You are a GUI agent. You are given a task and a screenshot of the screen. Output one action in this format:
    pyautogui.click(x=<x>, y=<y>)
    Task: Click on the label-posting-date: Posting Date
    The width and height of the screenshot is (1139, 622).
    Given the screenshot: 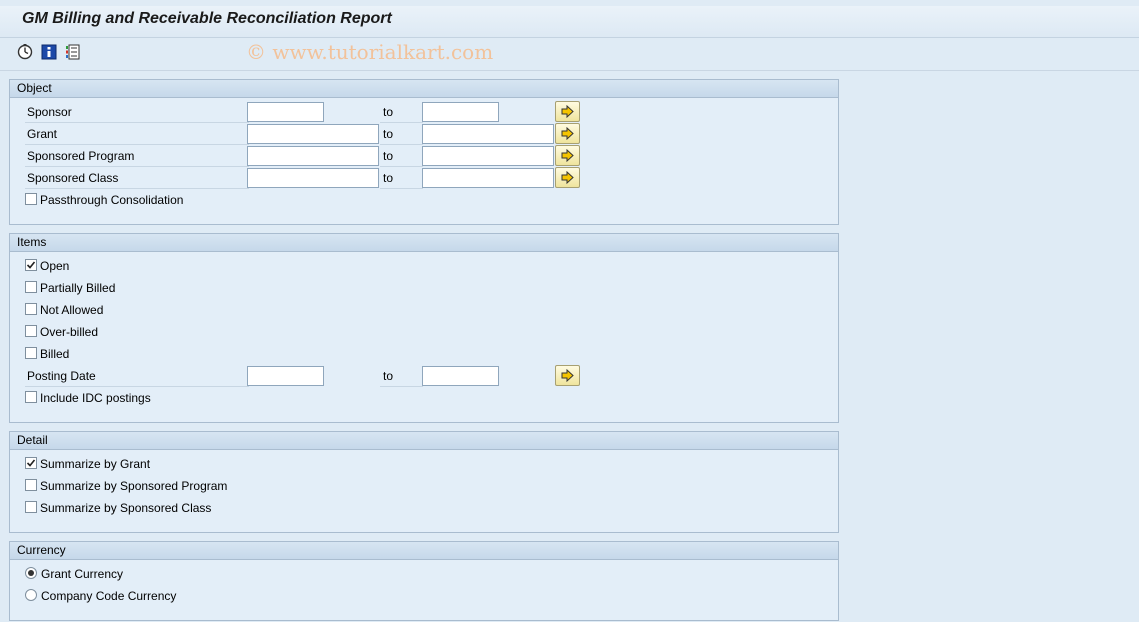 What is the action you would take?
    pyautogui.click(x=137, y=376)
    